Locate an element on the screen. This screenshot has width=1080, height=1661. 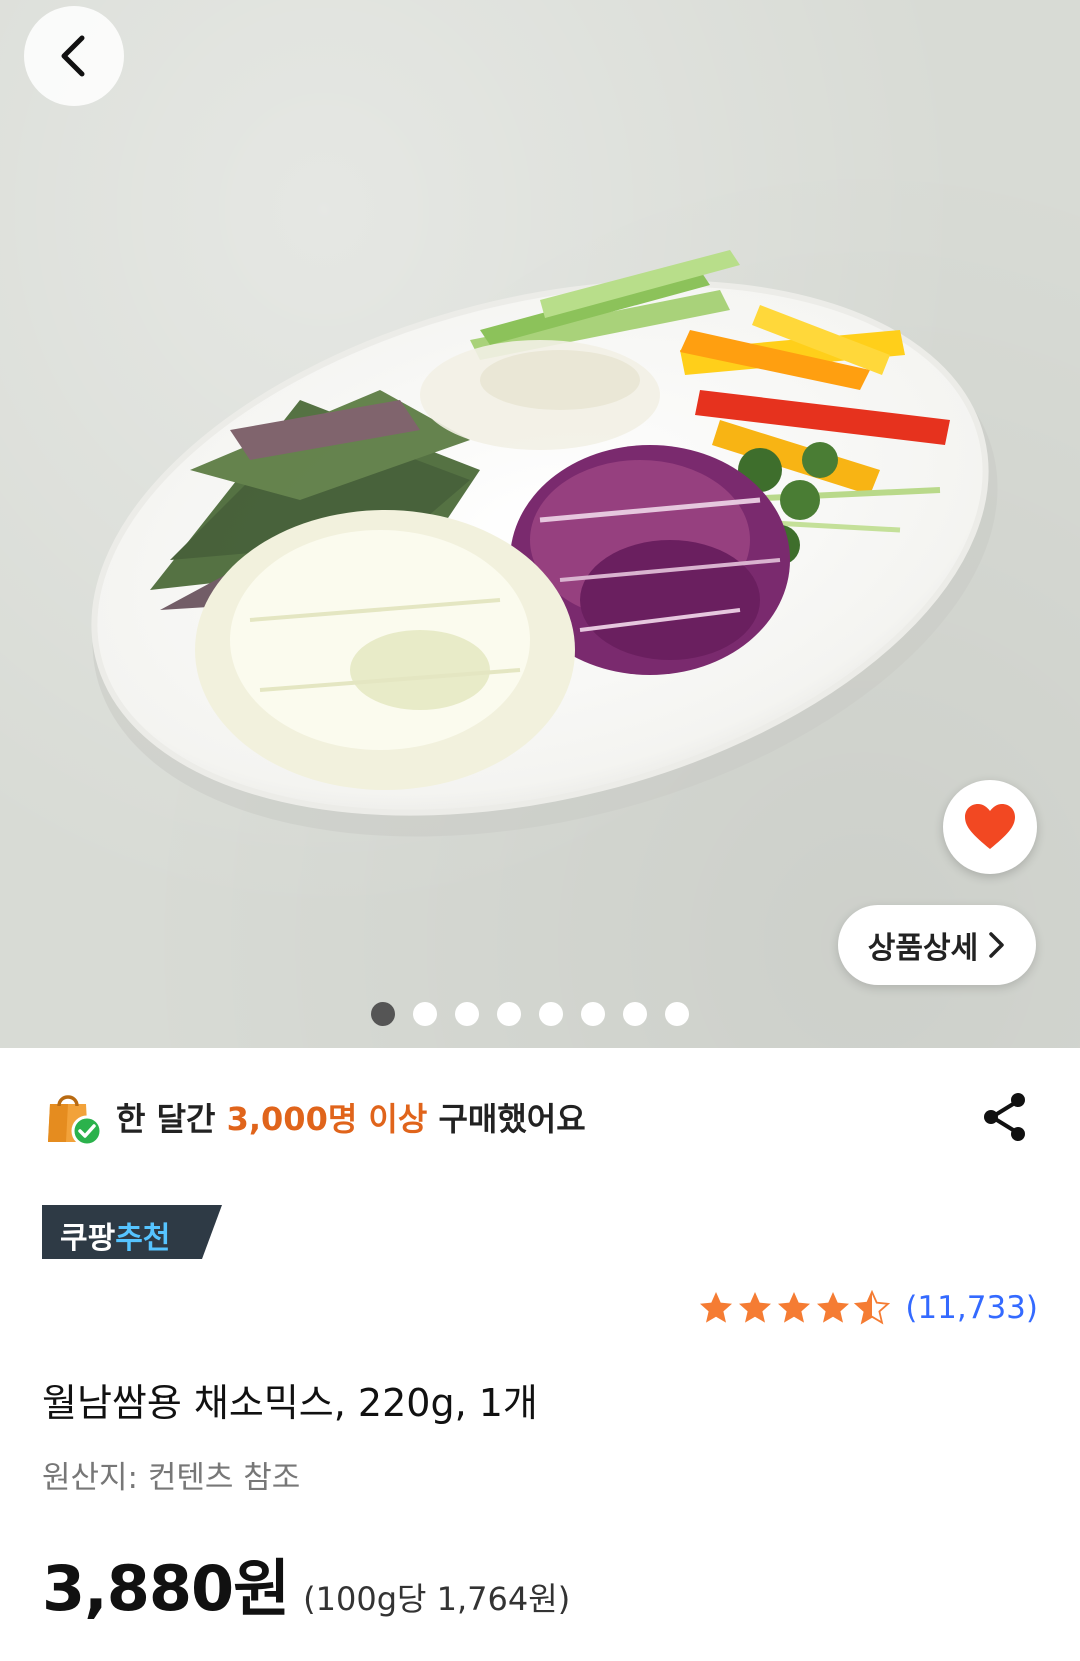
purchase-count-banner: 한 달간 3,000명 이상 구매했어요 is located at coordinates (542, 1117).